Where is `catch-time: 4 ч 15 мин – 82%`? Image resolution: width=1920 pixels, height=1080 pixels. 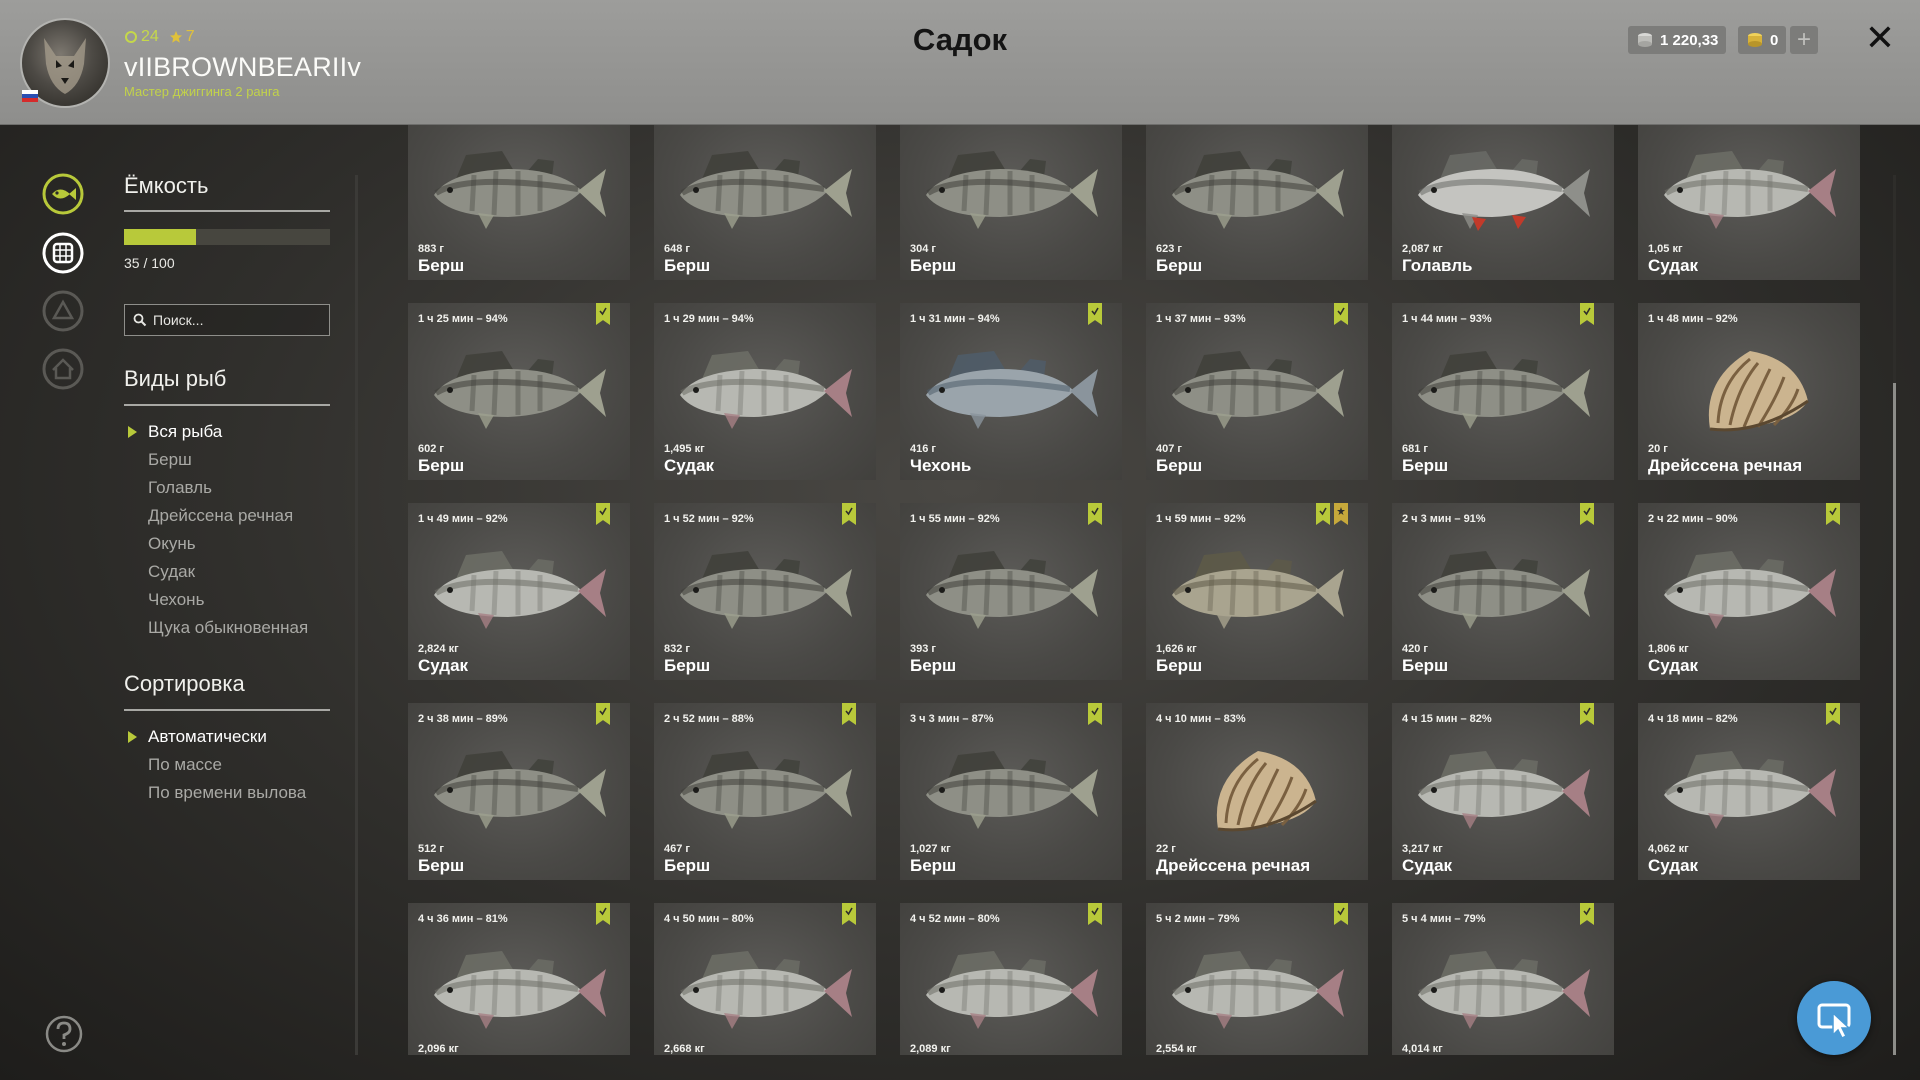 catch-time: 4 ч 15 мин – 82% is located at coordinates (1447, 719).